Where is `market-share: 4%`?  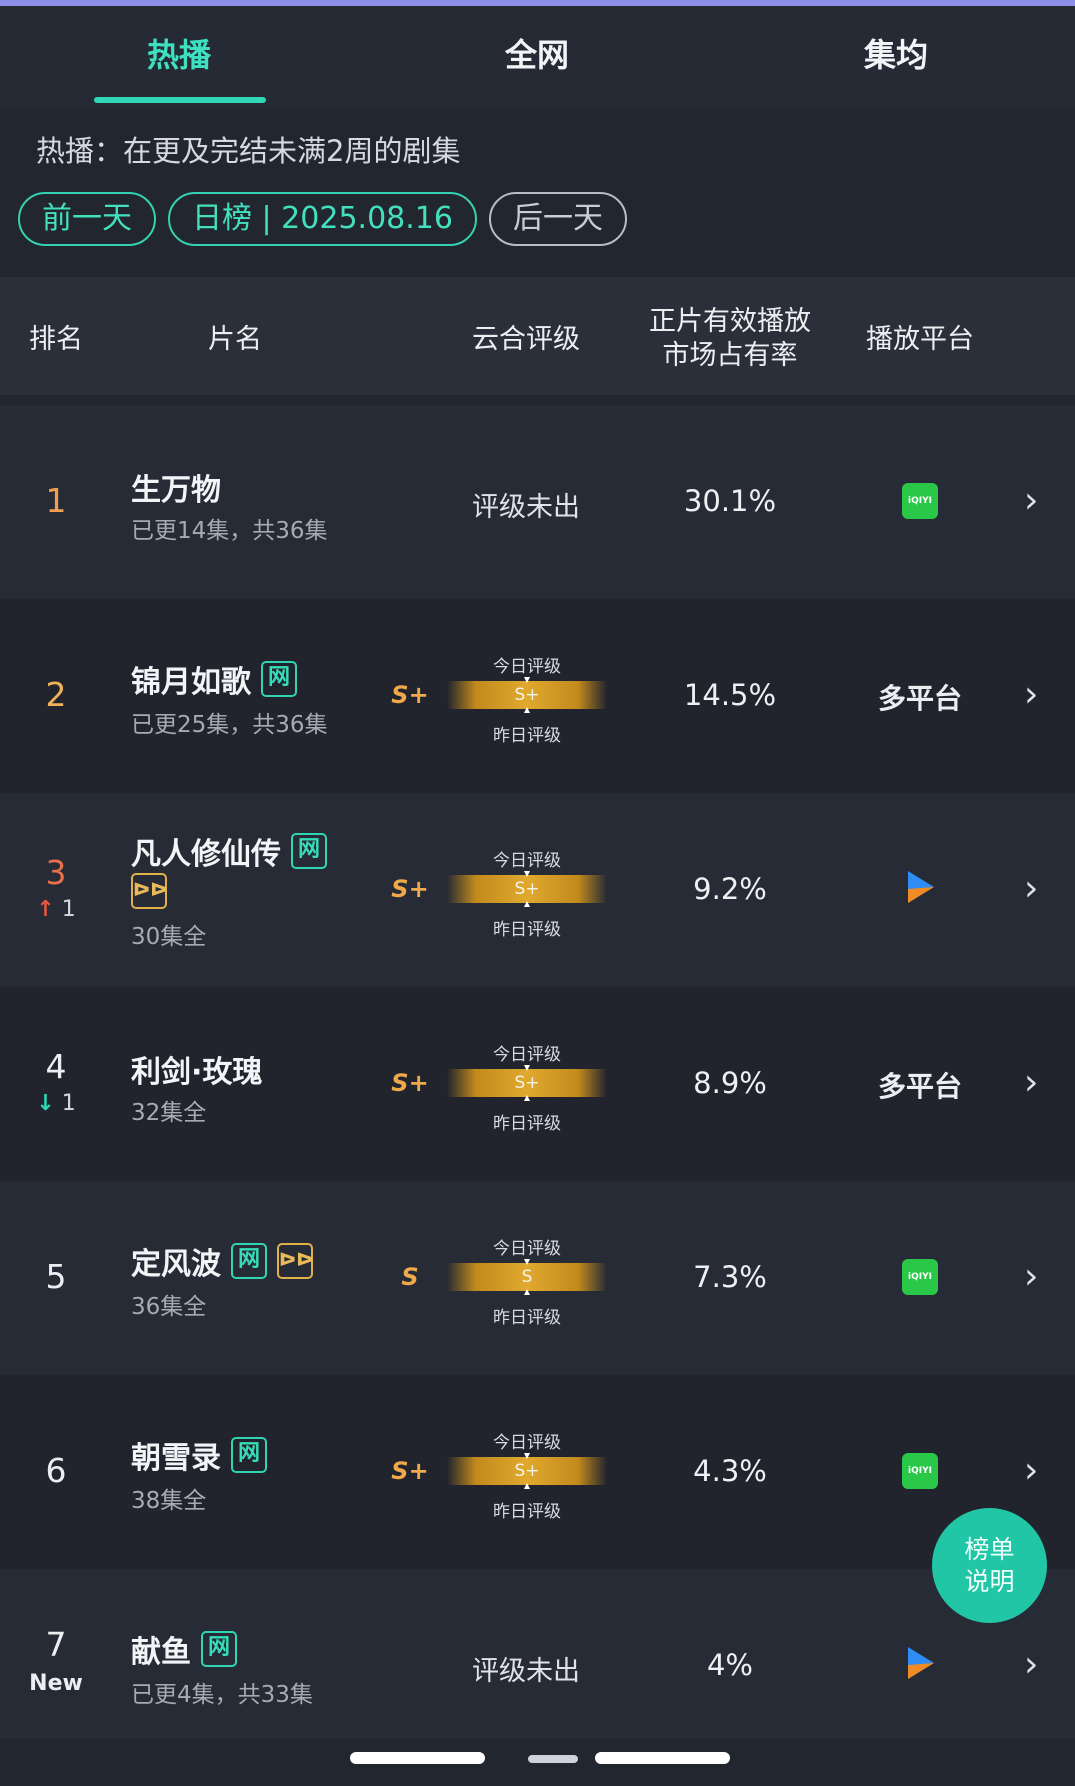
market-share: 4% is located at coordinates (729, 1665).